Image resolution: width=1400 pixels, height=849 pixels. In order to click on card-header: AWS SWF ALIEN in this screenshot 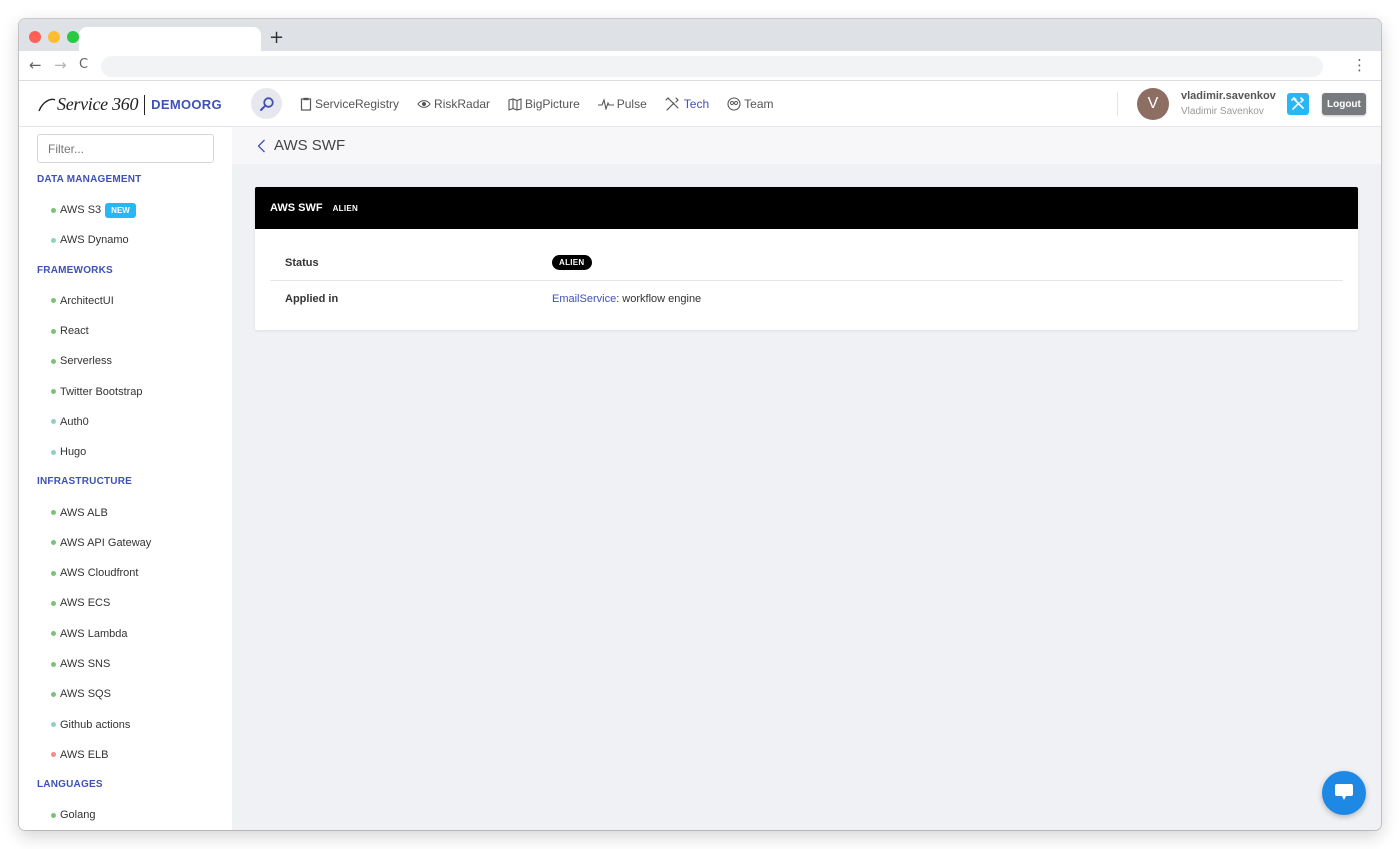, I will do `click(806, 208)`.